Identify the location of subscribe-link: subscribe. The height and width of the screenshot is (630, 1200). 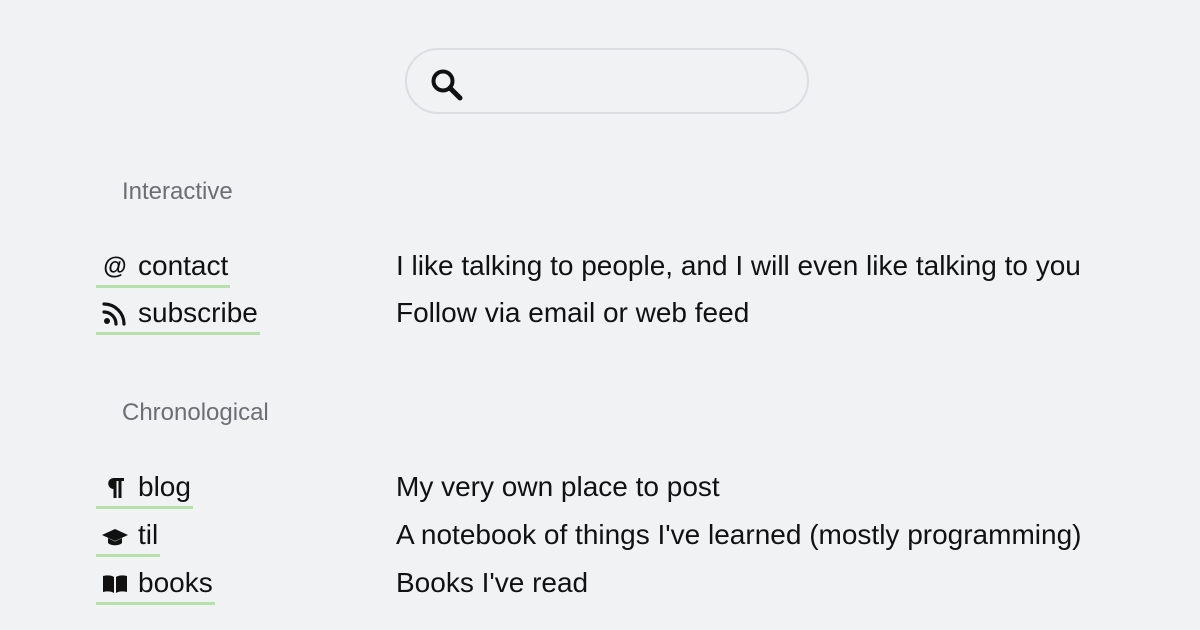
(178, 314).